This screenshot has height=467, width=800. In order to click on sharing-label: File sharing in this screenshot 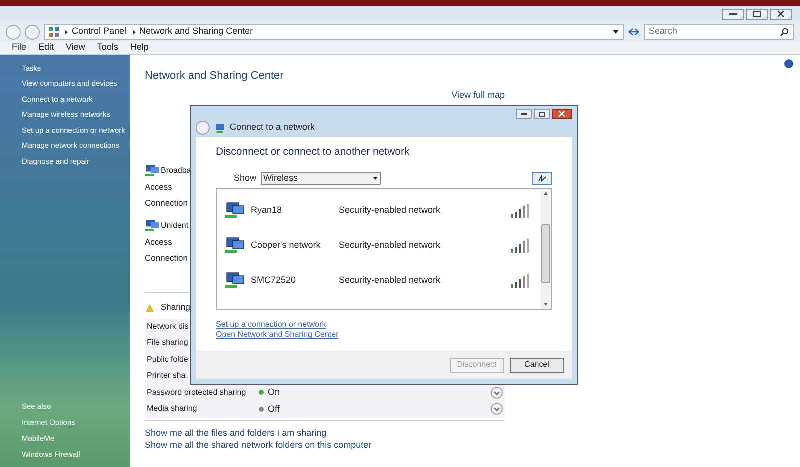, I will do `click(167, 343)`.